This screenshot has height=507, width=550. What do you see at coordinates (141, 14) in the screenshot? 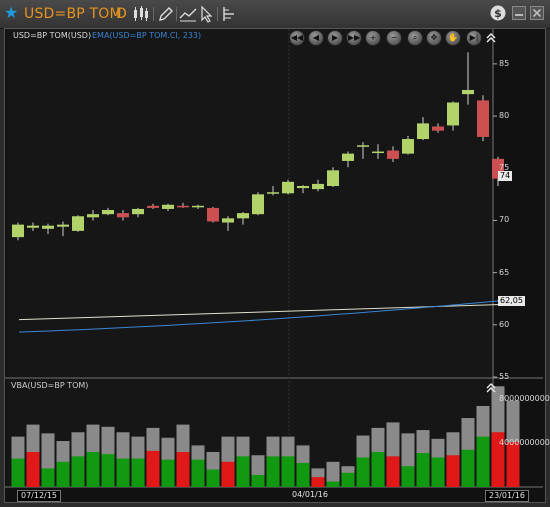
I see `candlestick-icon` at bounding box center [141, 14].